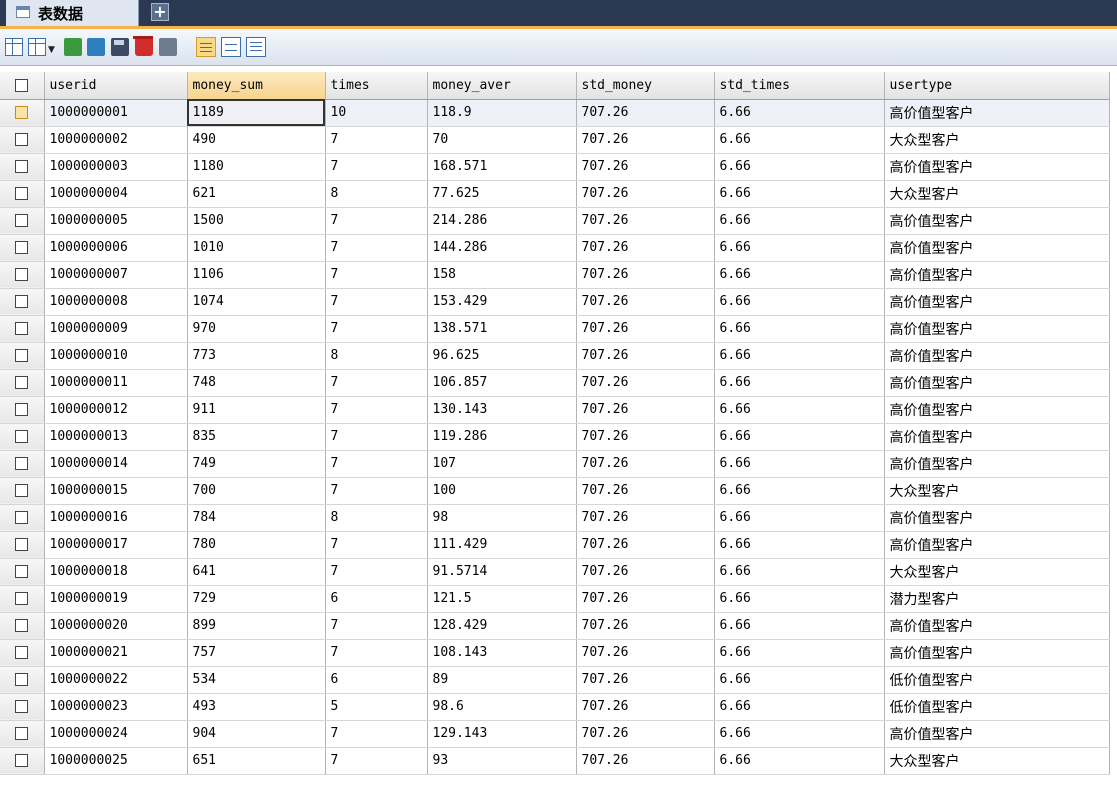 The width and height of the screenshot is (1117, 811). I want to click on table-cell-money-aver: 70, so click(502, 140).